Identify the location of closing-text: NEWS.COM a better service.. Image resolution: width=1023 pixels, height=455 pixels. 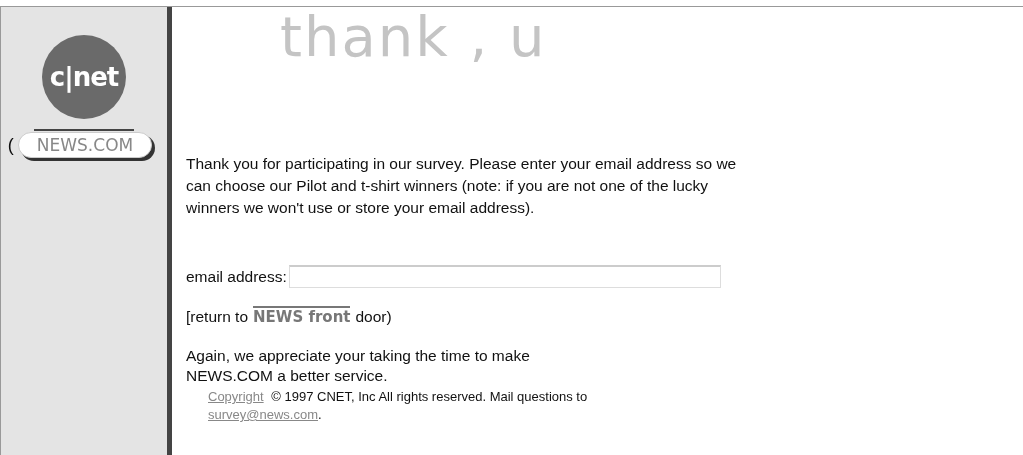
(287, 376).